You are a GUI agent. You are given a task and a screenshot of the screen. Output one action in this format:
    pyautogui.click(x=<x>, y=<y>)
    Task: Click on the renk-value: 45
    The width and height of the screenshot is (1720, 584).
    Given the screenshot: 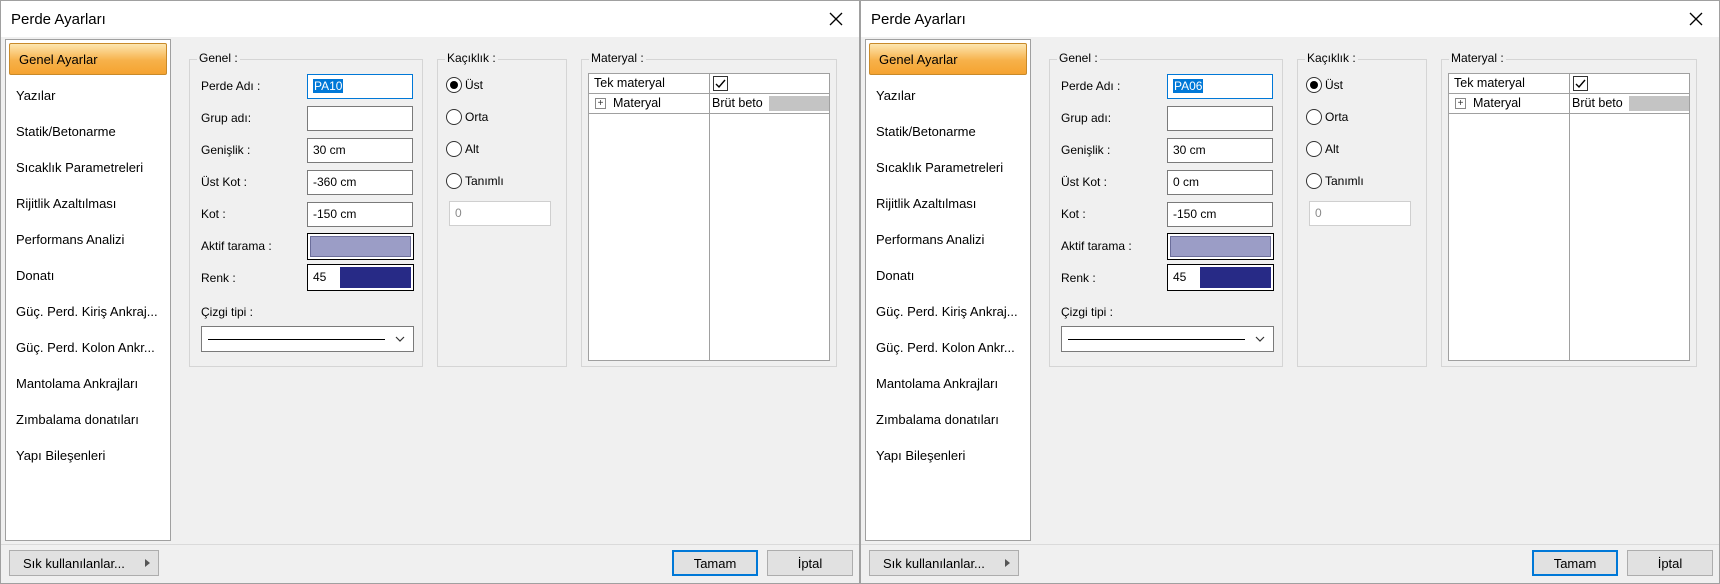 What is the action you would take?
    pyautogui.click(x=325, y=277)
    